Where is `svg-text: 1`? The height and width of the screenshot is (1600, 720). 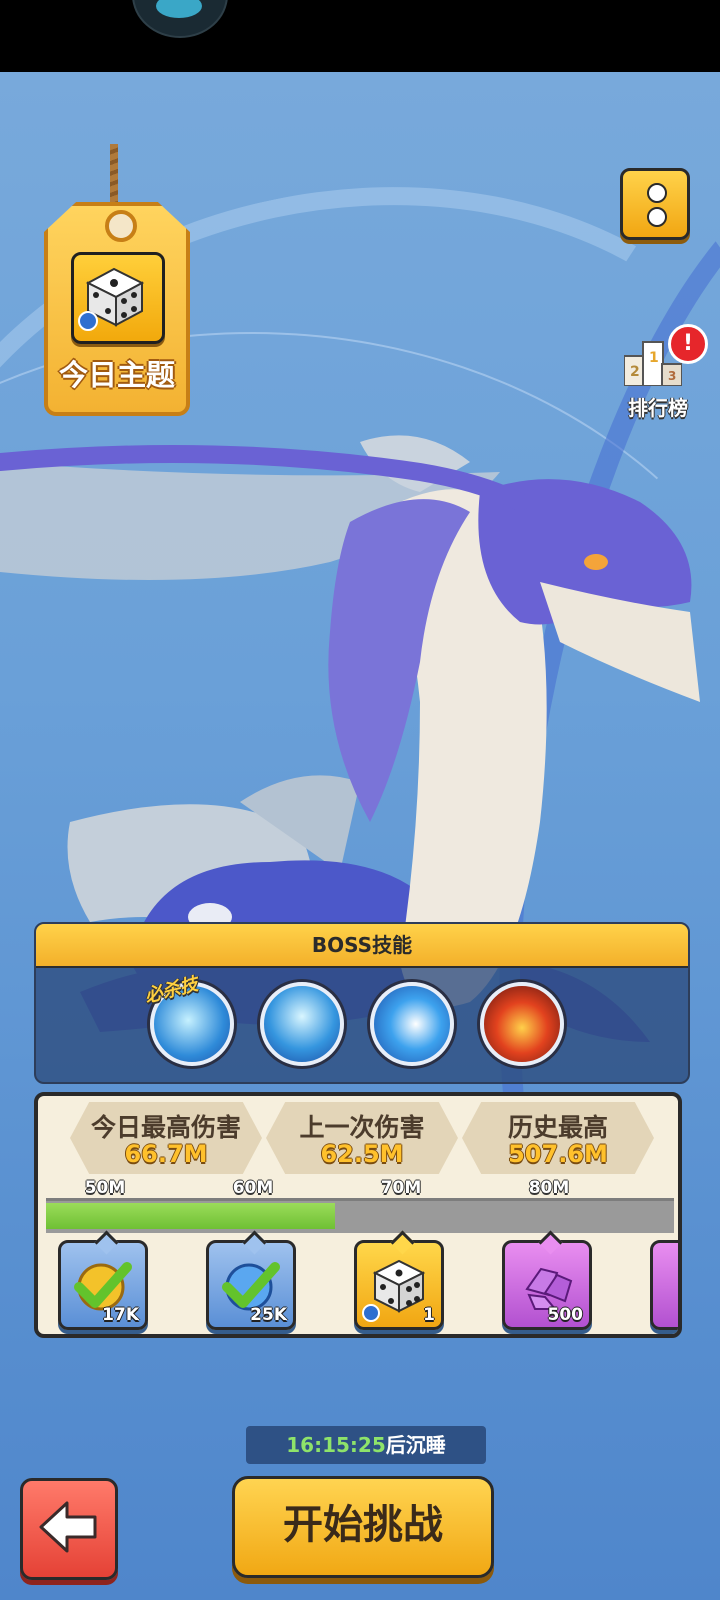 svg-text: 1 is located at coordinates (654, 358).